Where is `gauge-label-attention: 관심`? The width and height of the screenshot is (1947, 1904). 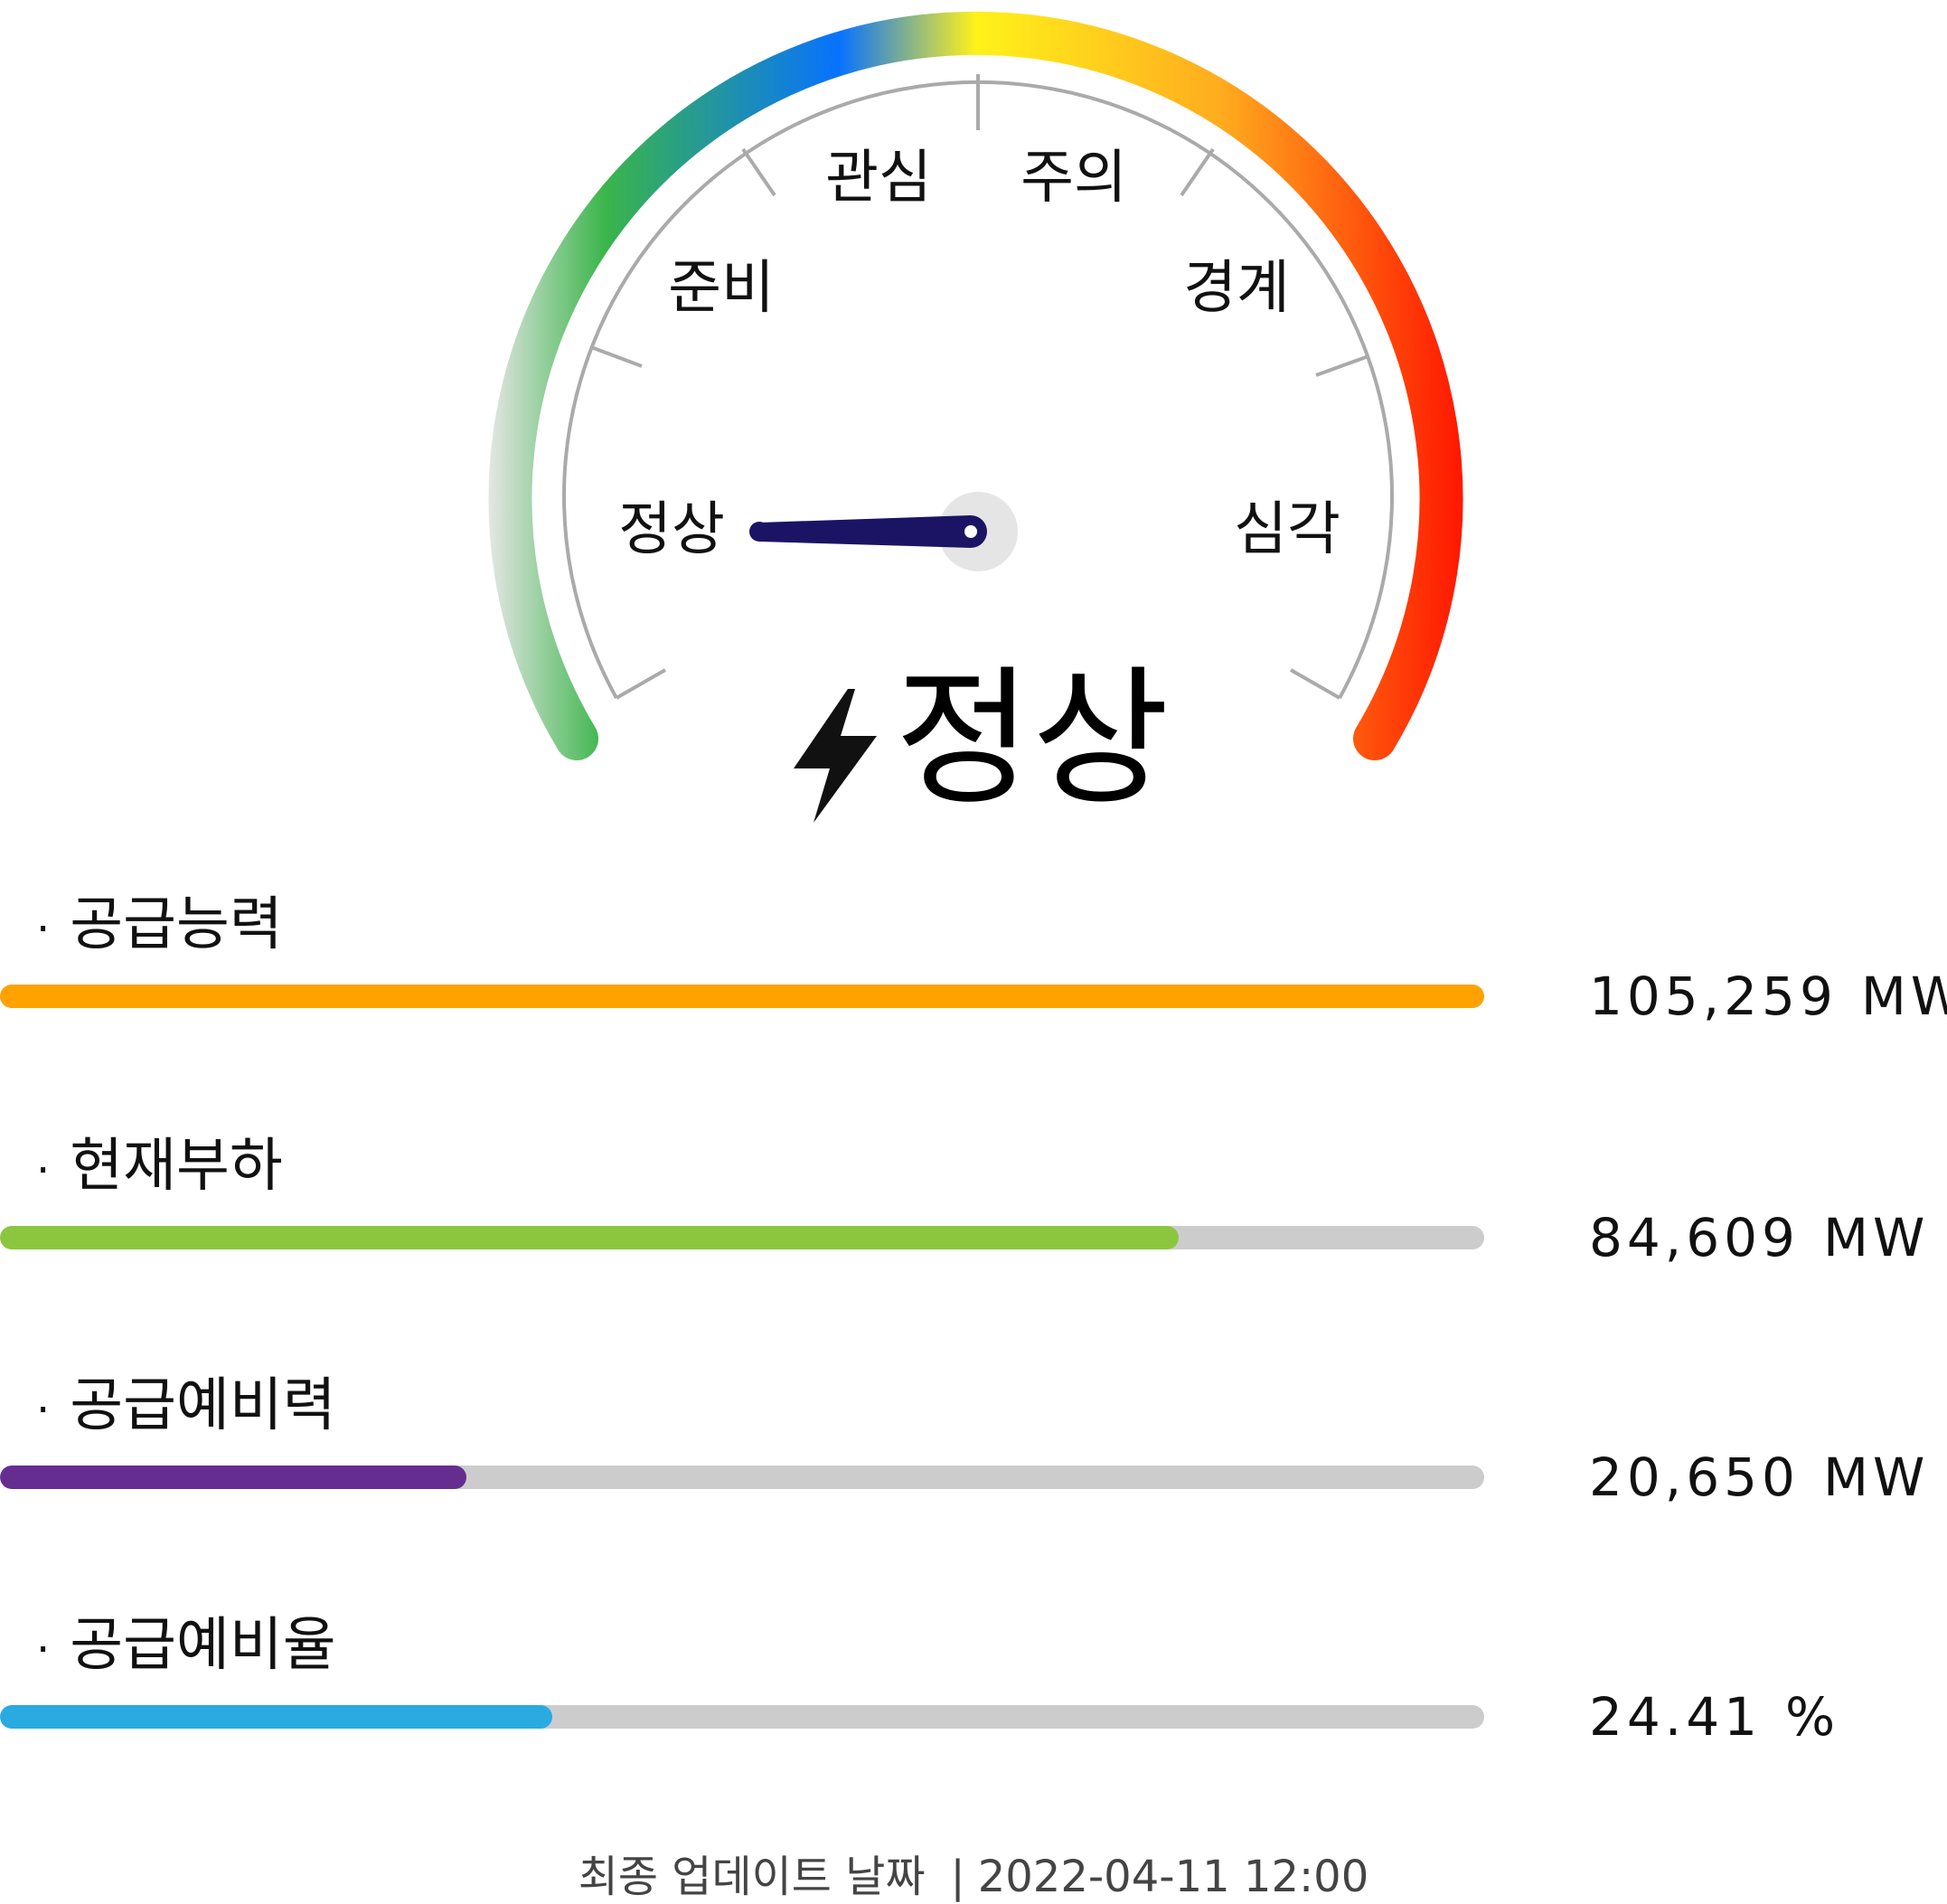
gauge-label-attention: 관심 is located at coordinates (879, 178).